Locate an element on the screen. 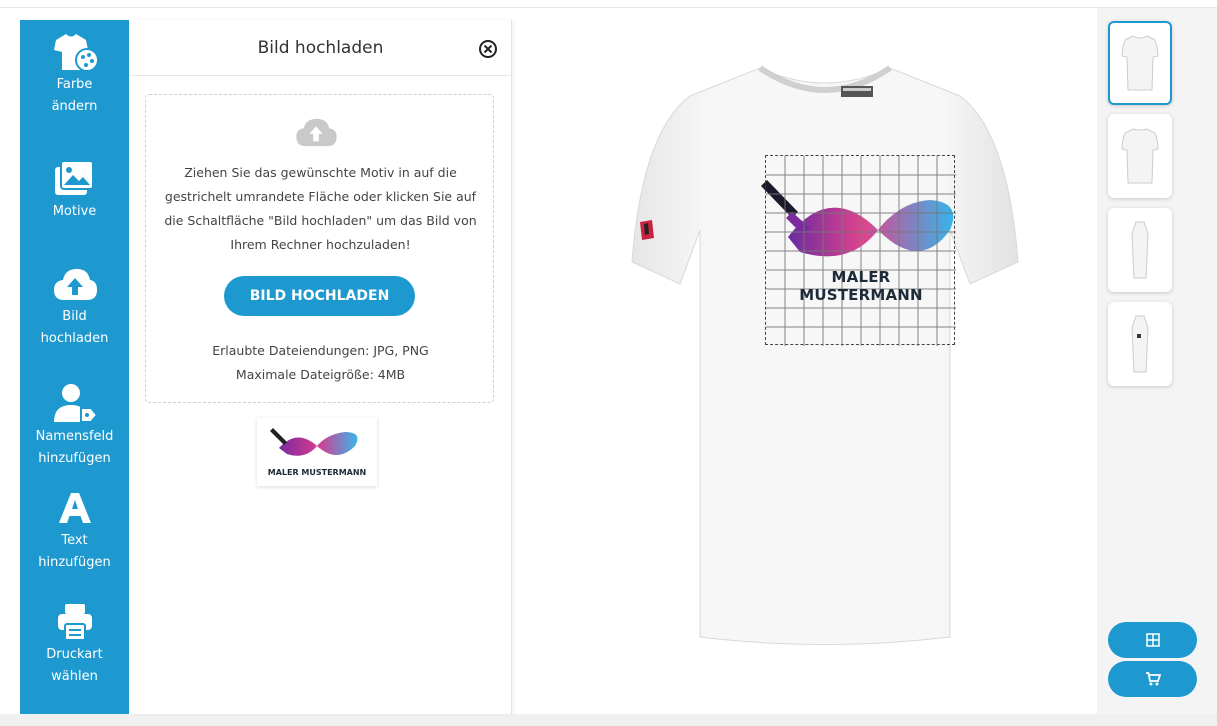 This screenshot has width=1217, height=726. user-tag-icon is located at coordinates (75, 404).